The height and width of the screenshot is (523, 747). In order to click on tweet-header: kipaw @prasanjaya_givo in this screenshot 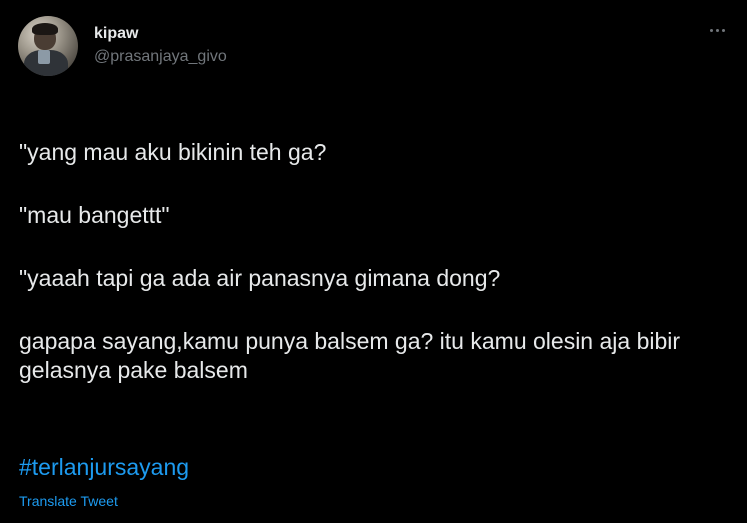, I will do `click(122, 46)`.